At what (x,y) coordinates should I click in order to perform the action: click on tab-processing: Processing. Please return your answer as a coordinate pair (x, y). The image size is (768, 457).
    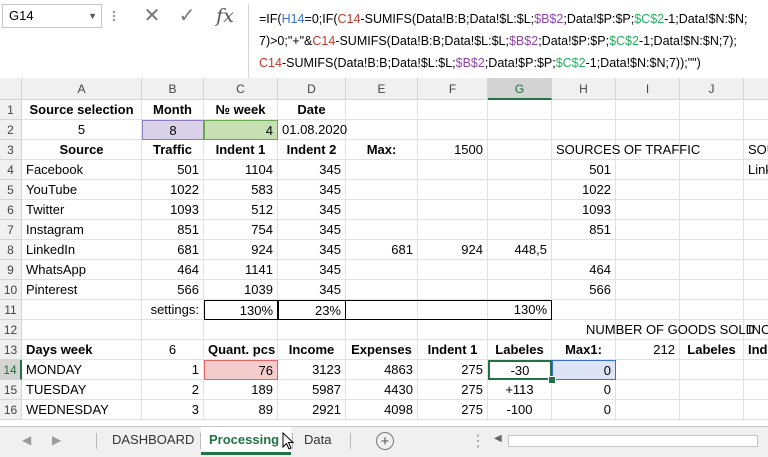
    Looking at the image, I should click on (246, 441).